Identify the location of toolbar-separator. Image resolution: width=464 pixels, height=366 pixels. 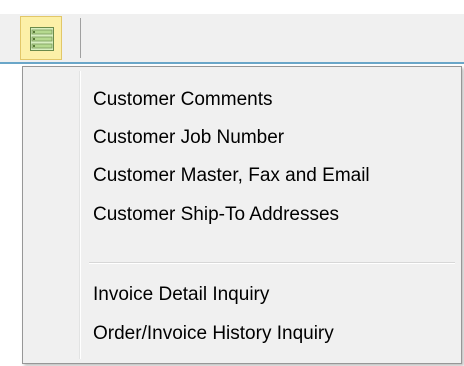
(80, 38).